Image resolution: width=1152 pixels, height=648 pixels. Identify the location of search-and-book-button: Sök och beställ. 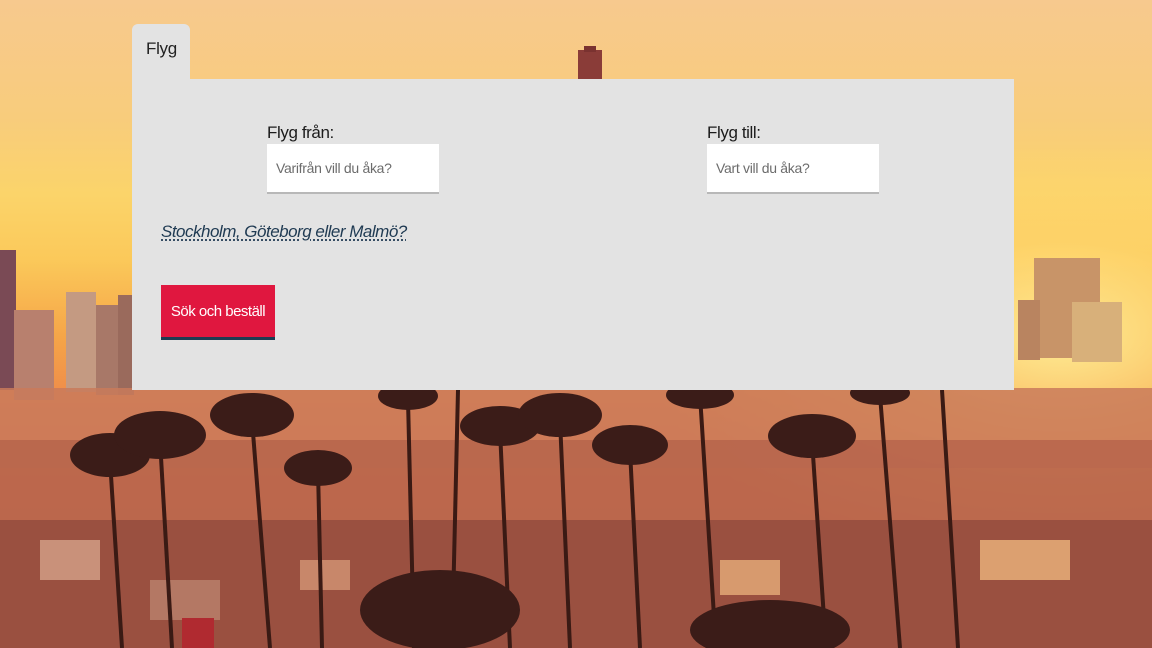
(218, 312).